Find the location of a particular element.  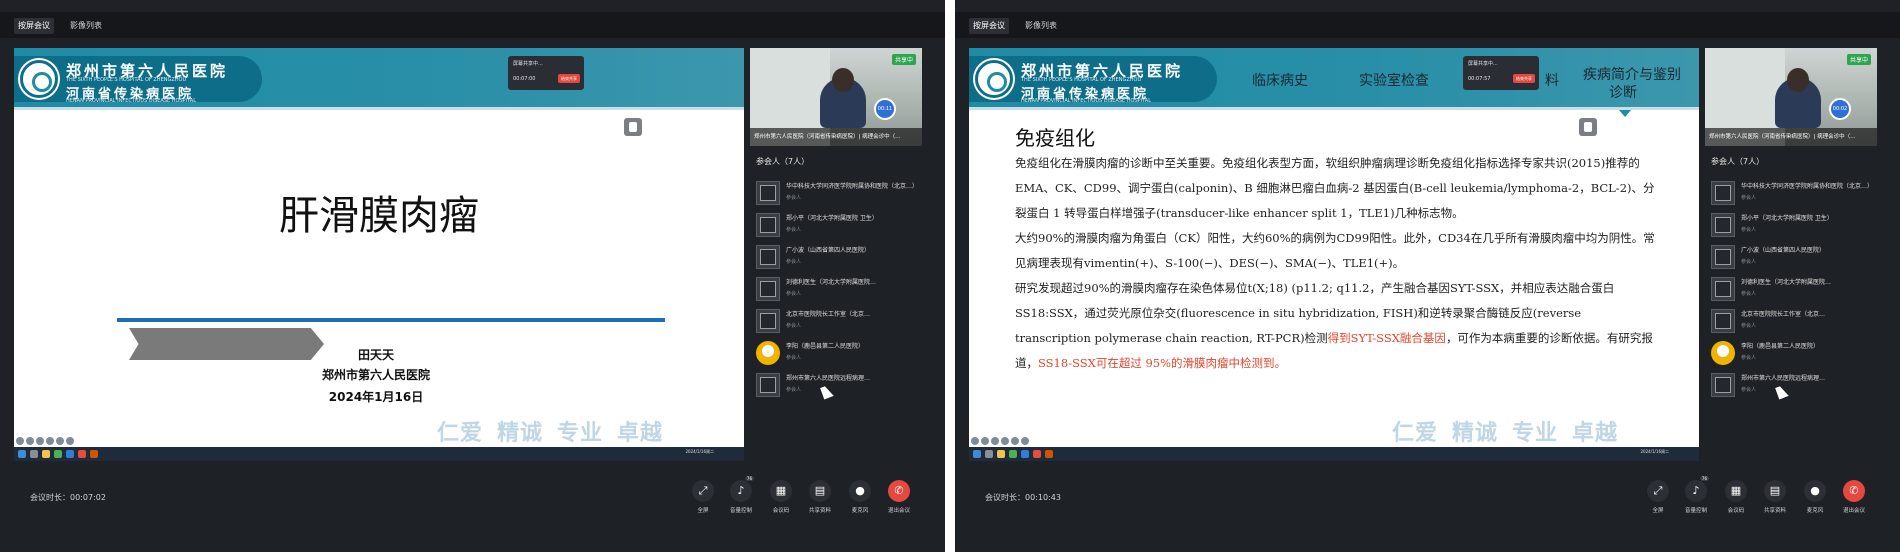

nav-diagnosis: 诊断 is located at coordinates (1623, 92).